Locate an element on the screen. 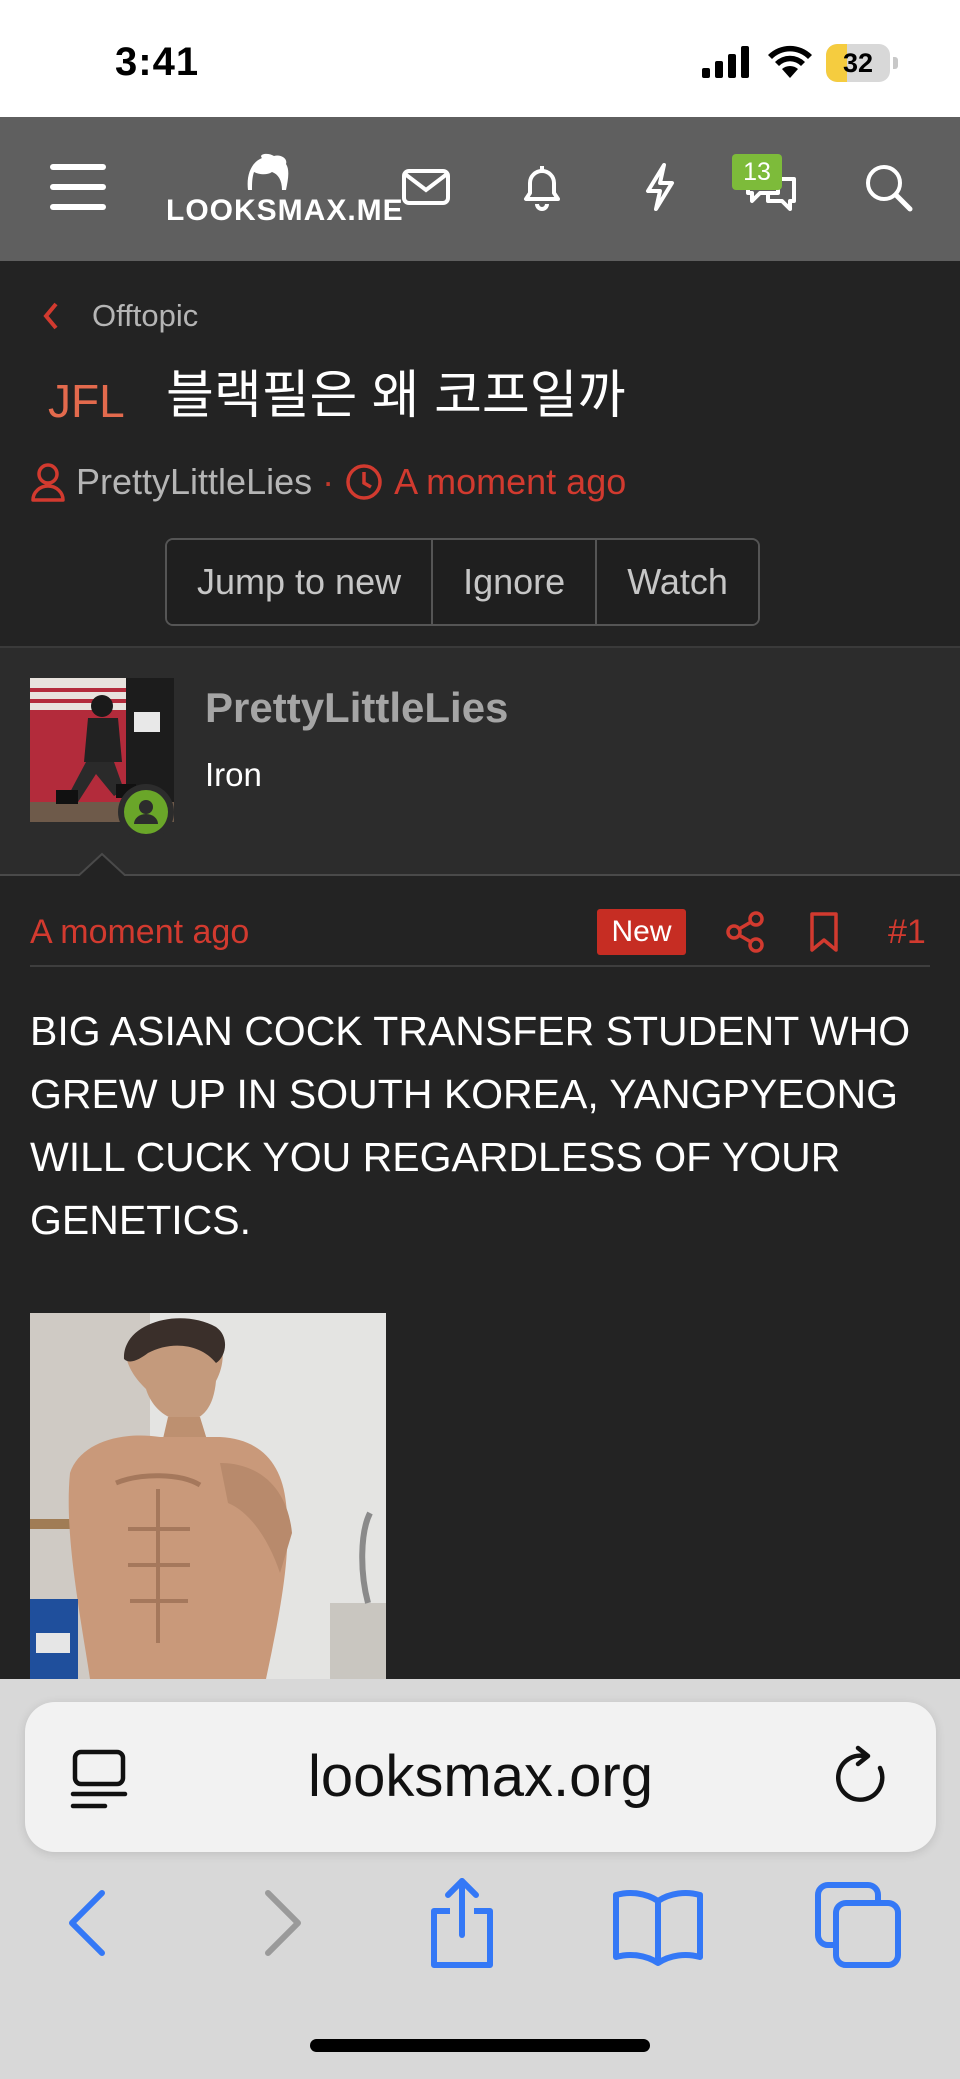 The width and height of the screenshot is (960, 2079). tabs-icon is located at coordinates (859, 1923).